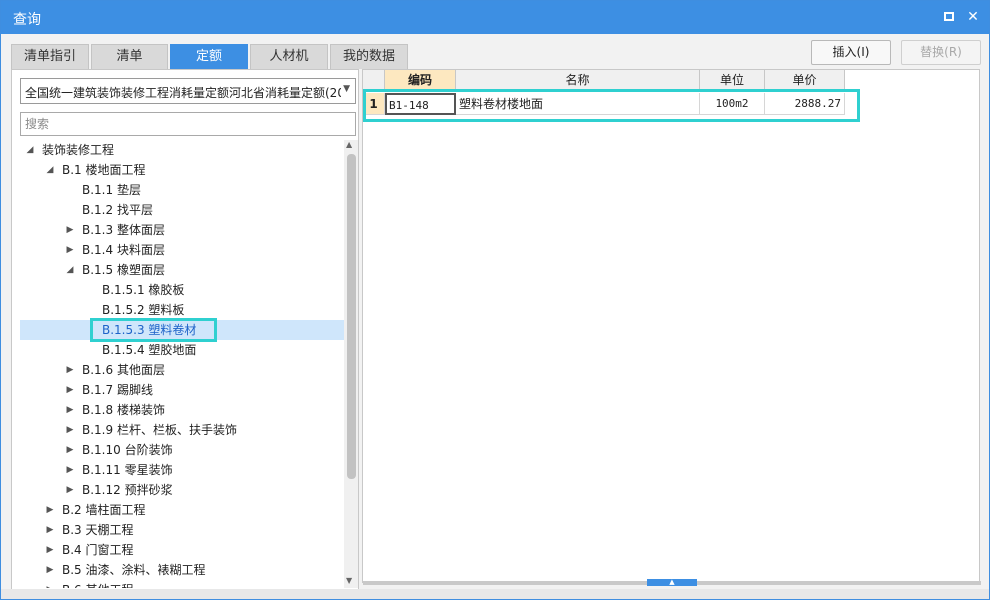  I want to click on tree-node-label: B.1.12 预拌砂浆, so click(127, 490).